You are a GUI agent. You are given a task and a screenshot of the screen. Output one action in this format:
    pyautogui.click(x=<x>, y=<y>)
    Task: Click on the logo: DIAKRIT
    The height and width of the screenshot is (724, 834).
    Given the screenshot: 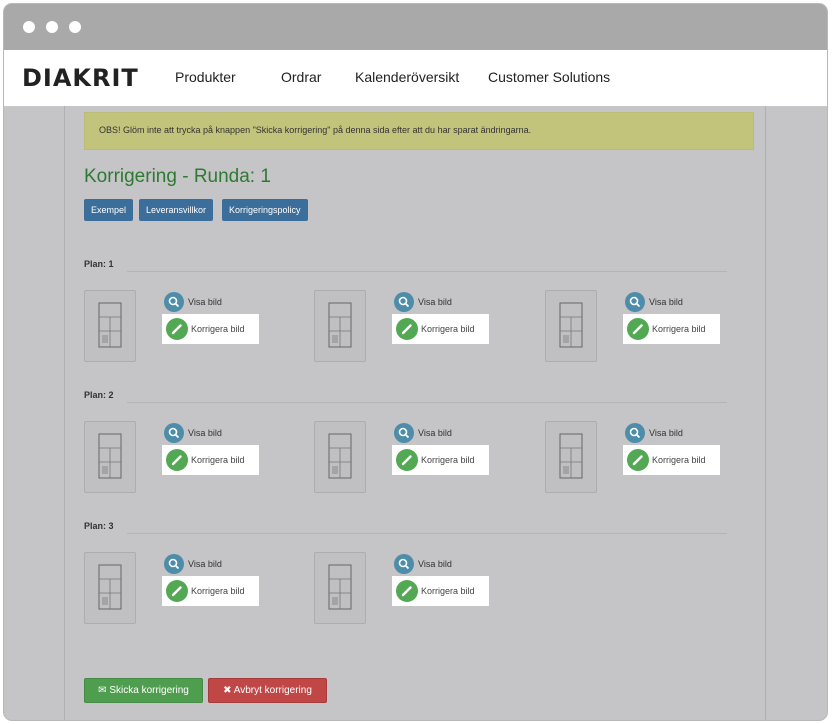 What is the action you would take?
    pyautogui.click(x=80, y=78)
    